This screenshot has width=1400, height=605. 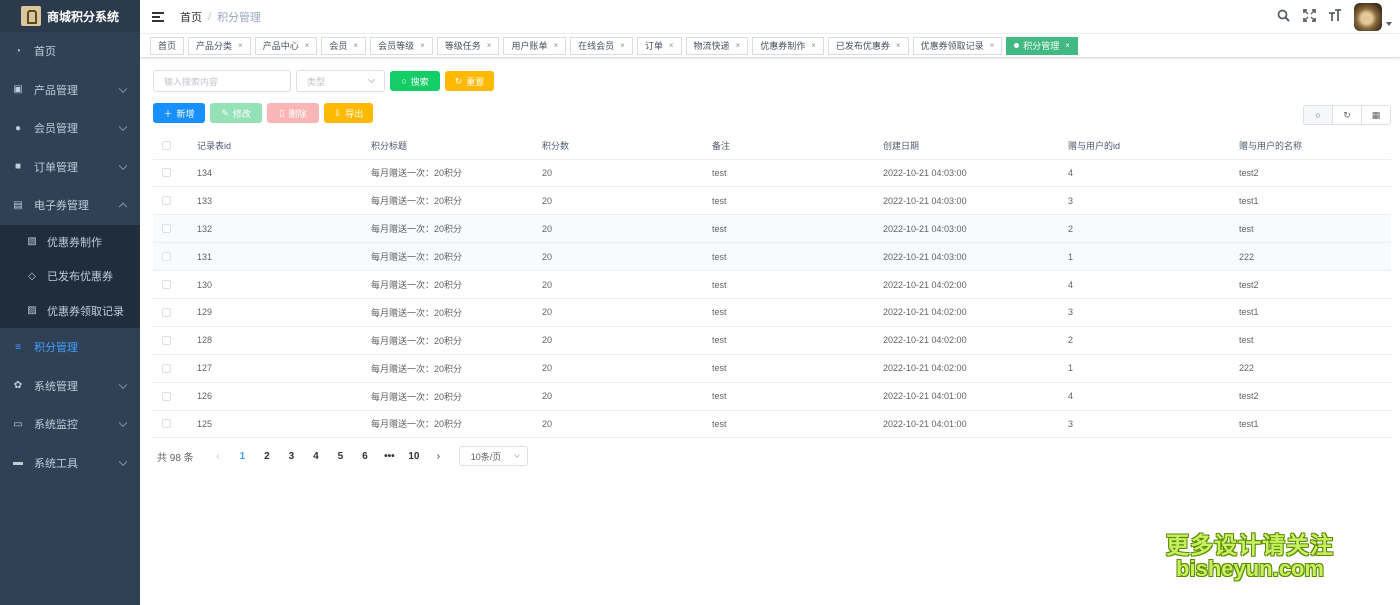 What do you see at coordinates (1389, 24) in the screenshot?
I see `caret-down-icon` at bounding box center [1389, 24].